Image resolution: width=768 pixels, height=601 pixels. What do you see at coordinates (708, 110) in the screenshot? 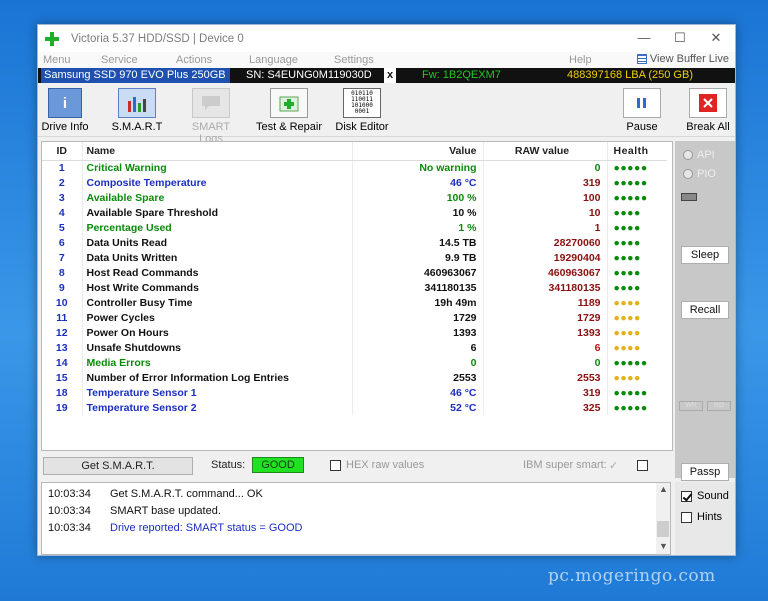
I see `break-all-button: Break All` at bounding box center [708, 110].